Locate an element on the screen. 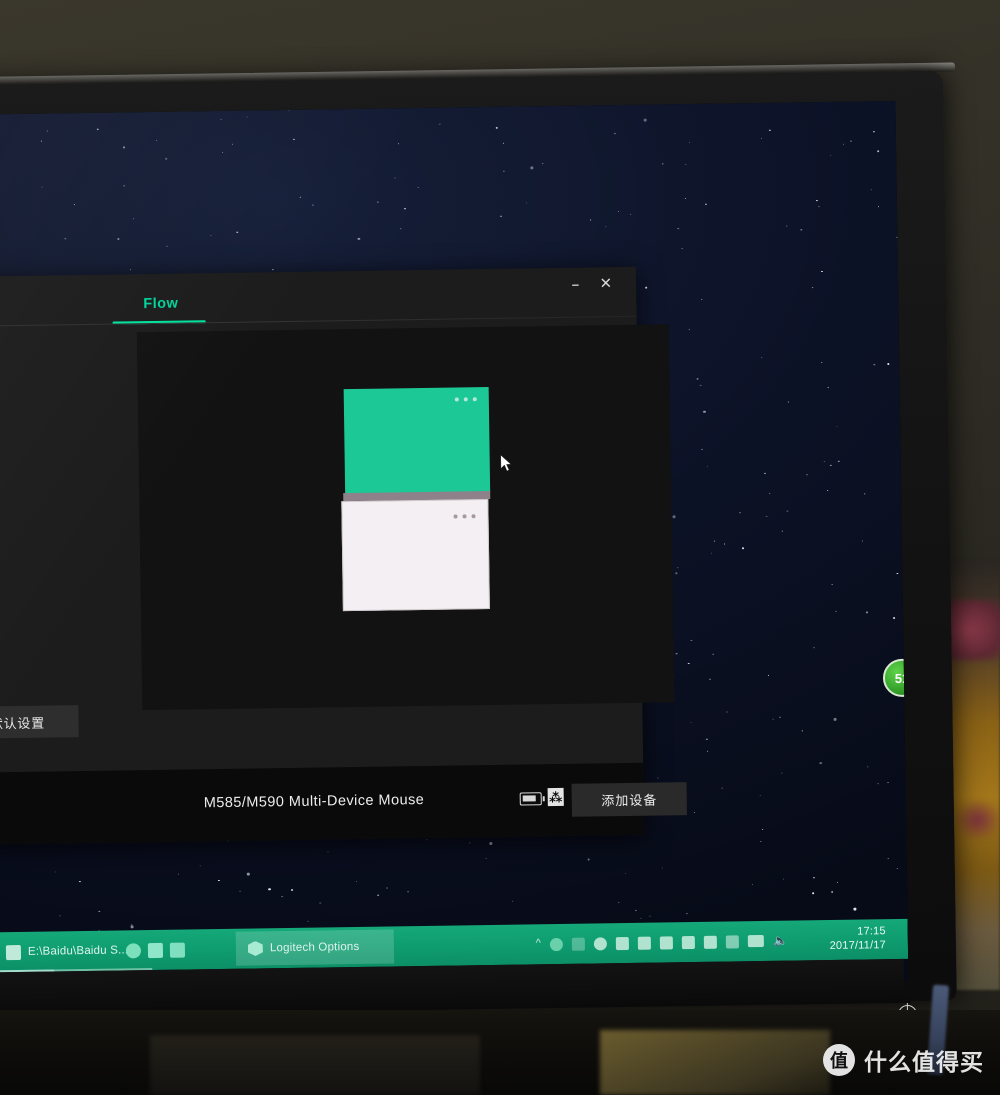 The width and height of the screenshot is (1000, 1095). device-name: M585/M590 Multi-Device Mouse is located at coordinates (314, 801).